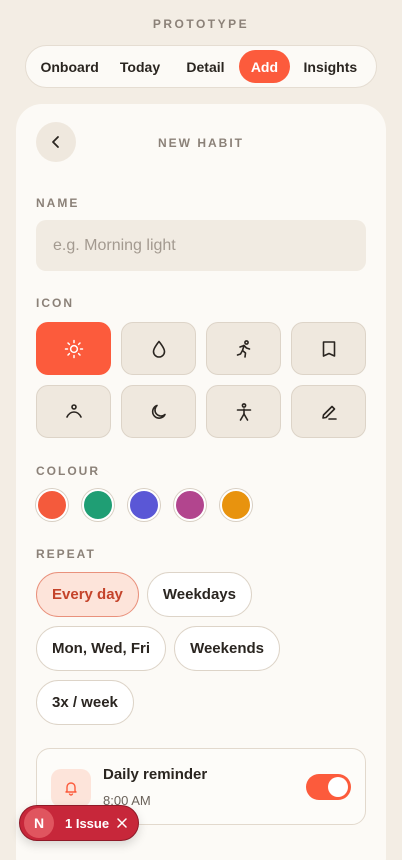 The height and width of the screenshot is (860, 402). I want to click on bell-icon, so click(71, 789).